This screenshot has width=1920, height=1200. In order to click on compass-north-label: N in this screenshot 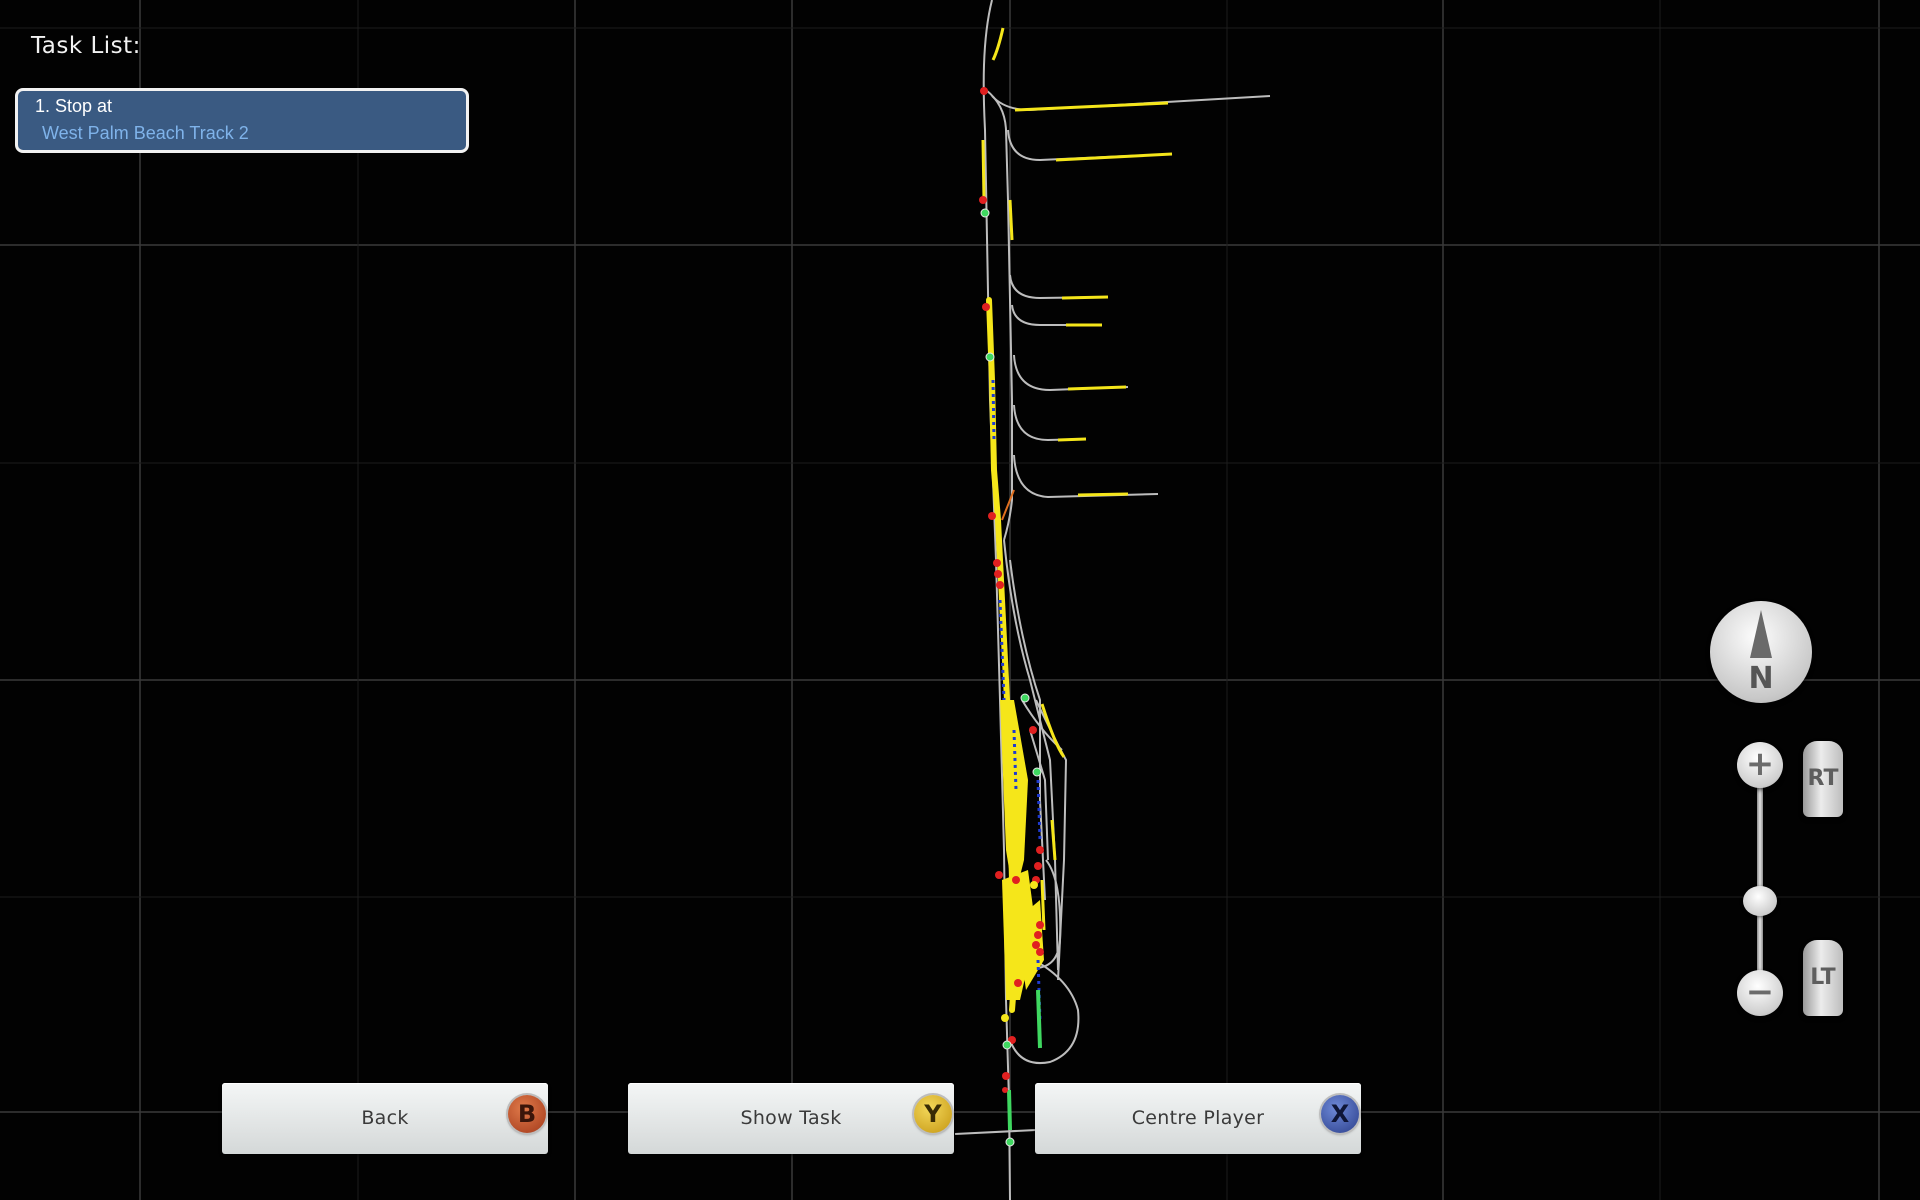, I will do `click(1761, 678)`.